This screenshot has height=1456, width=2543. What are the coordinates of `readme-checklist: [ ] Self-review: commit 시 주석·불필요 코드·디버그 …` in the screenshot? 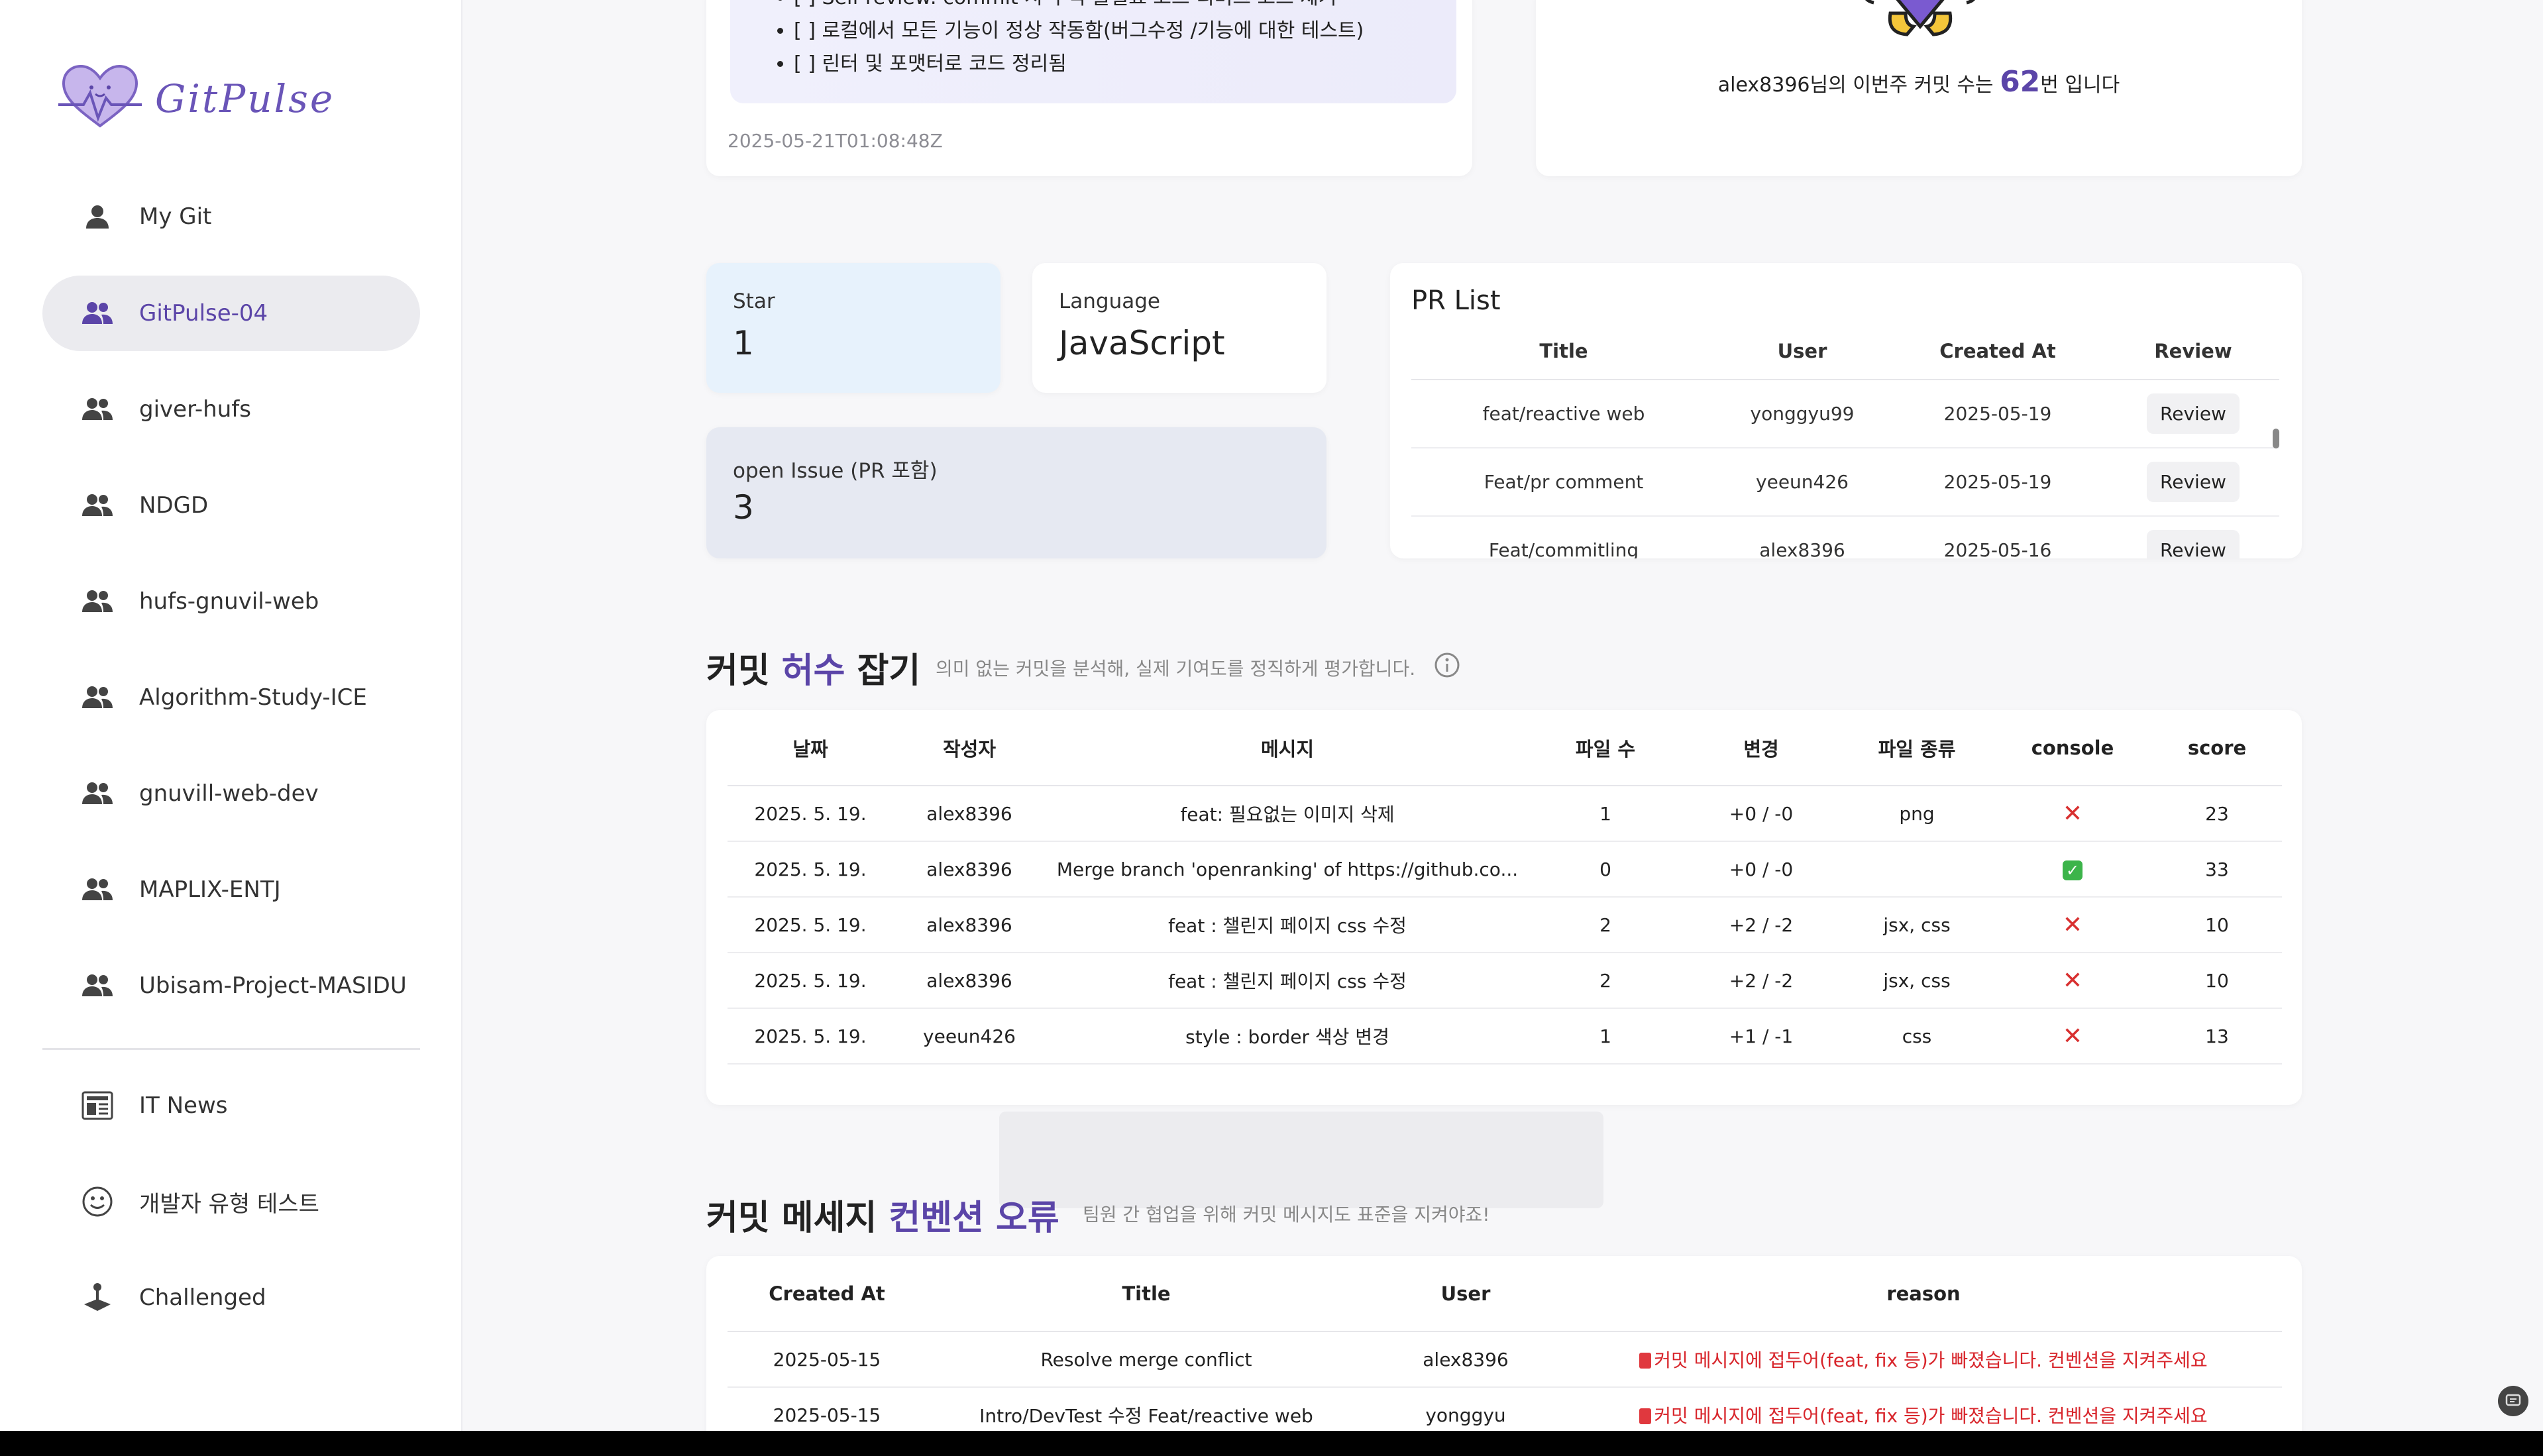 It's located at (1093, 51).